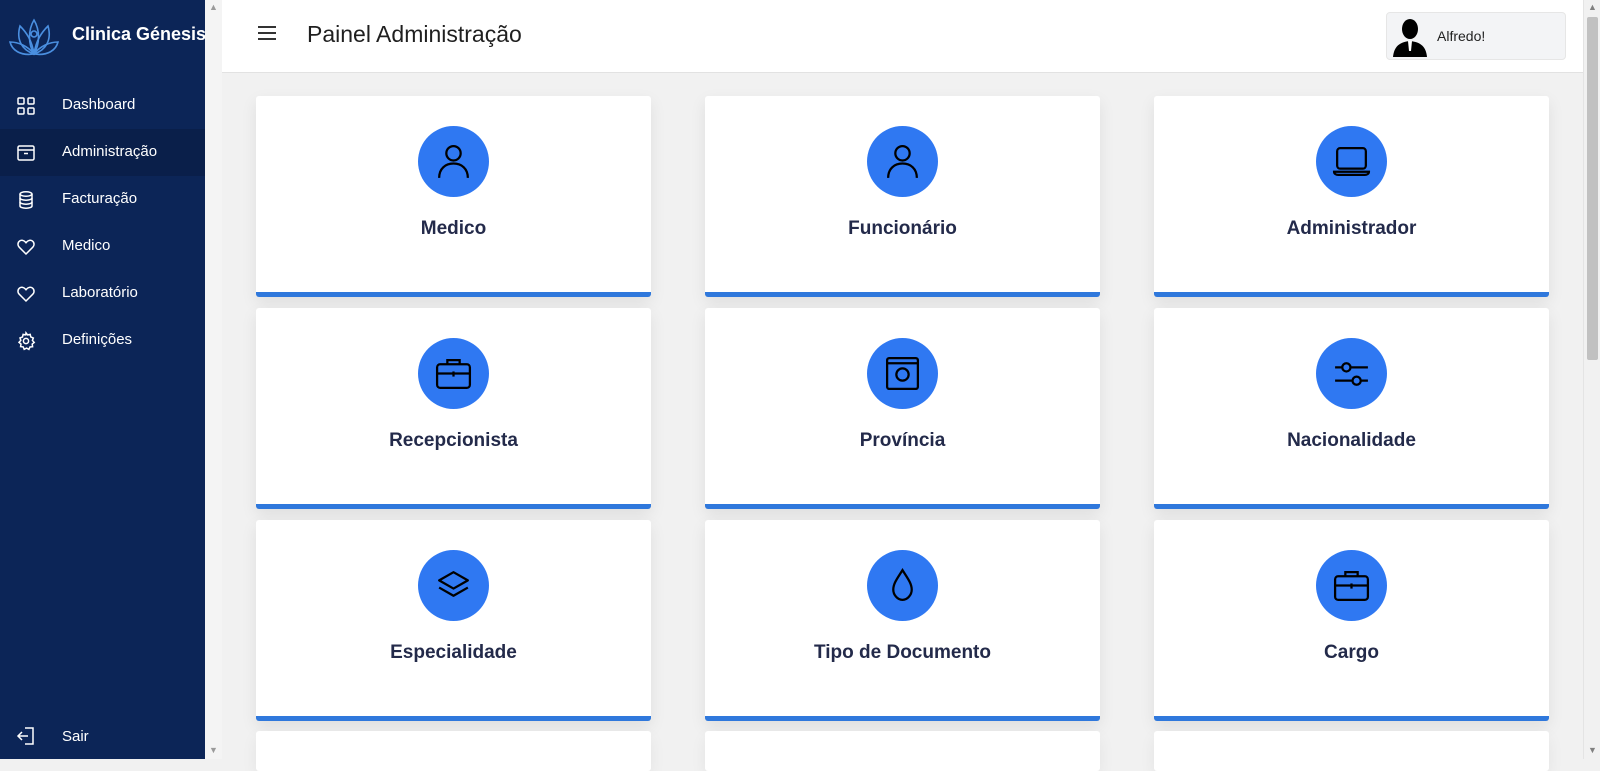 The height and width of the screenshot is (771, 1600). I want to click on page-scrollbar: ▲ ▼, so click(1591, 379).